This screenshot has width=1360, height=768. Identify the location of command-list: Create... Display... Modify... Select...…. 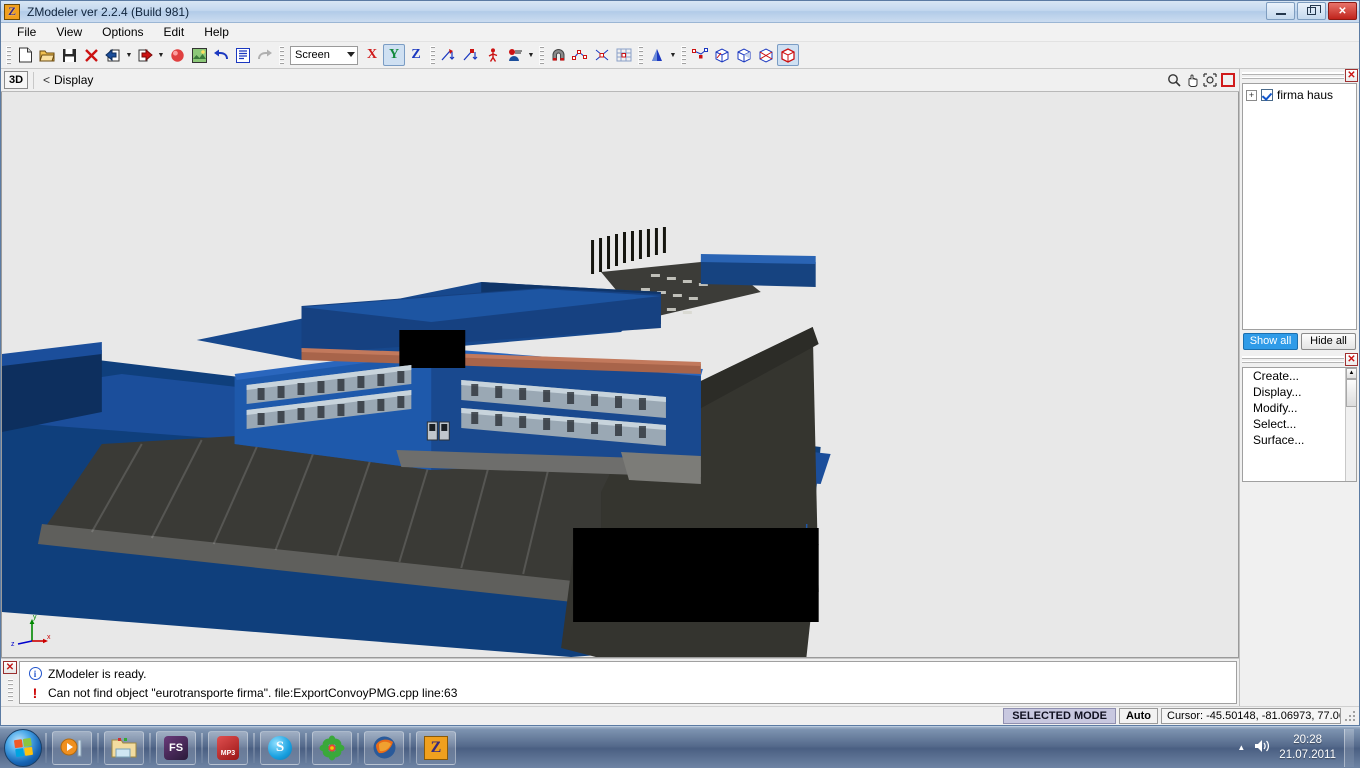
(1299, 424).